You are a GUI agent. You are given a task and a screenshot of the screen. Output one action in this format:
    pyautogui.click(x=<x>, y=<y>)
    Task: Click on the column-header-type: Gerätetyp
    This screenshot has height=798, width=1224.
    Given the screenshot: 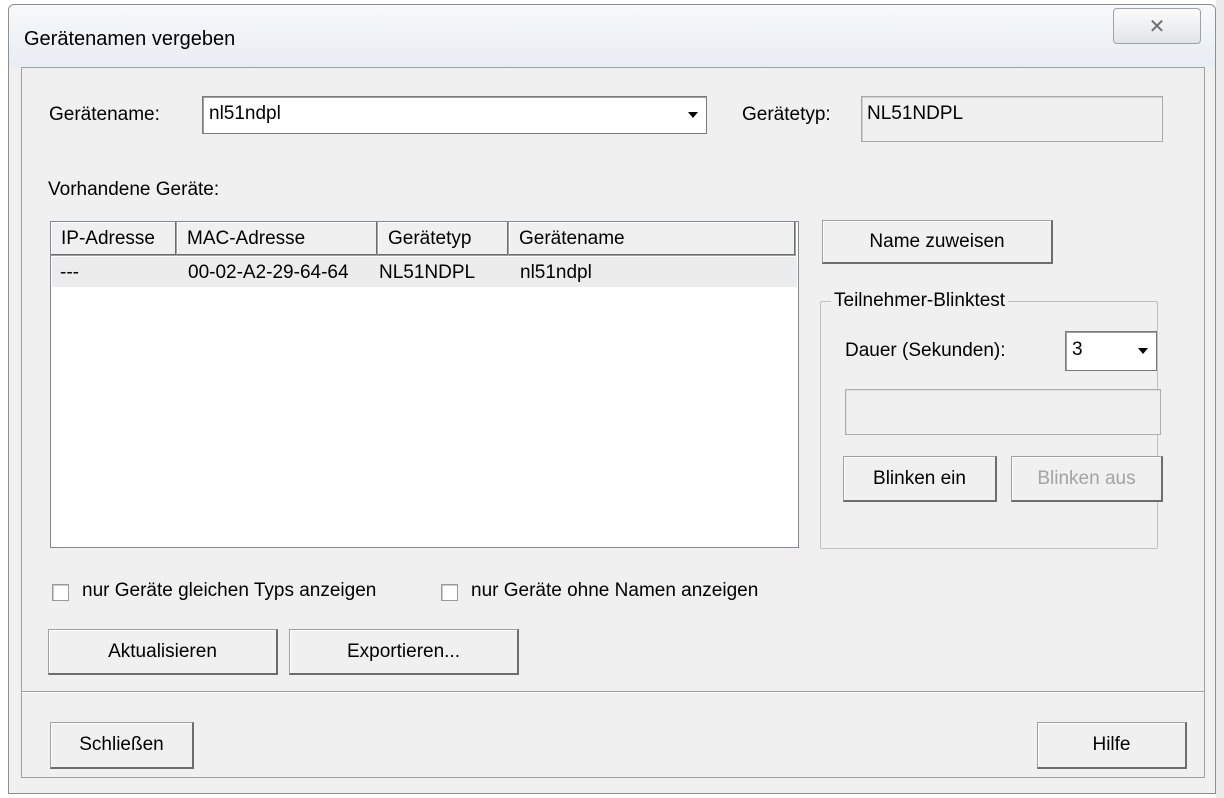 What is the action you would take?
    pyautogui.click(x=443, y=239)
    